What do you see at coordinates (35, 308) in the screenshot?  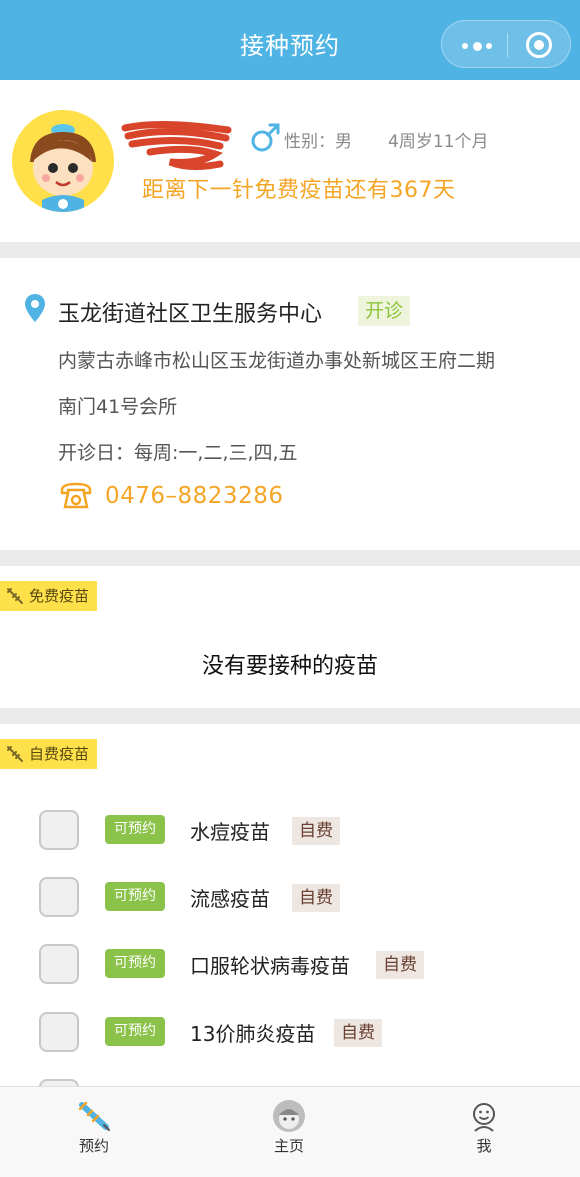 I see `location-pin-icon` at bounding box center [35, 308].